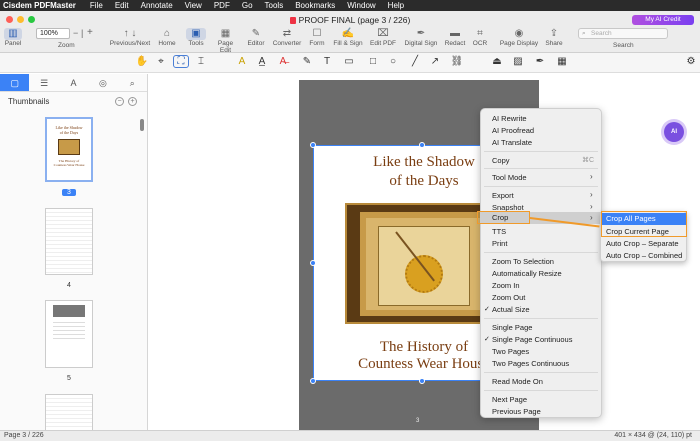 This screenshot has height=441, width=700. I want to click on search-input: Search, so click(623, 33).